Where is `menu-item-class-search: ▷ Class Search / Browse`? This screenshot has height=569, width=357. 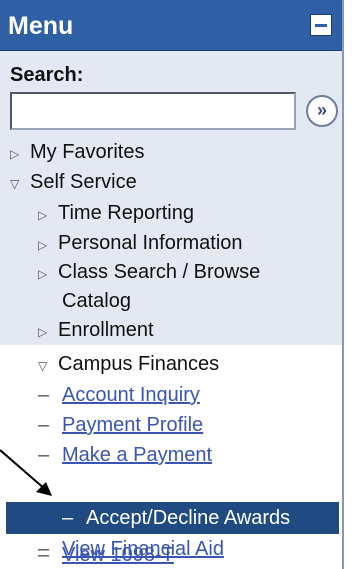
menu-item-class-search: ▷ Class Search / Browse is located at coordinates (149, 273).